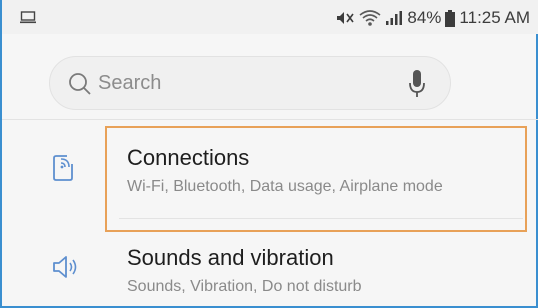 This screenshot has height=308, width=538. What do you see at coordinates (394, 18) in the screenshot?
I see `signal-icon` at bounding box center [394, 18].